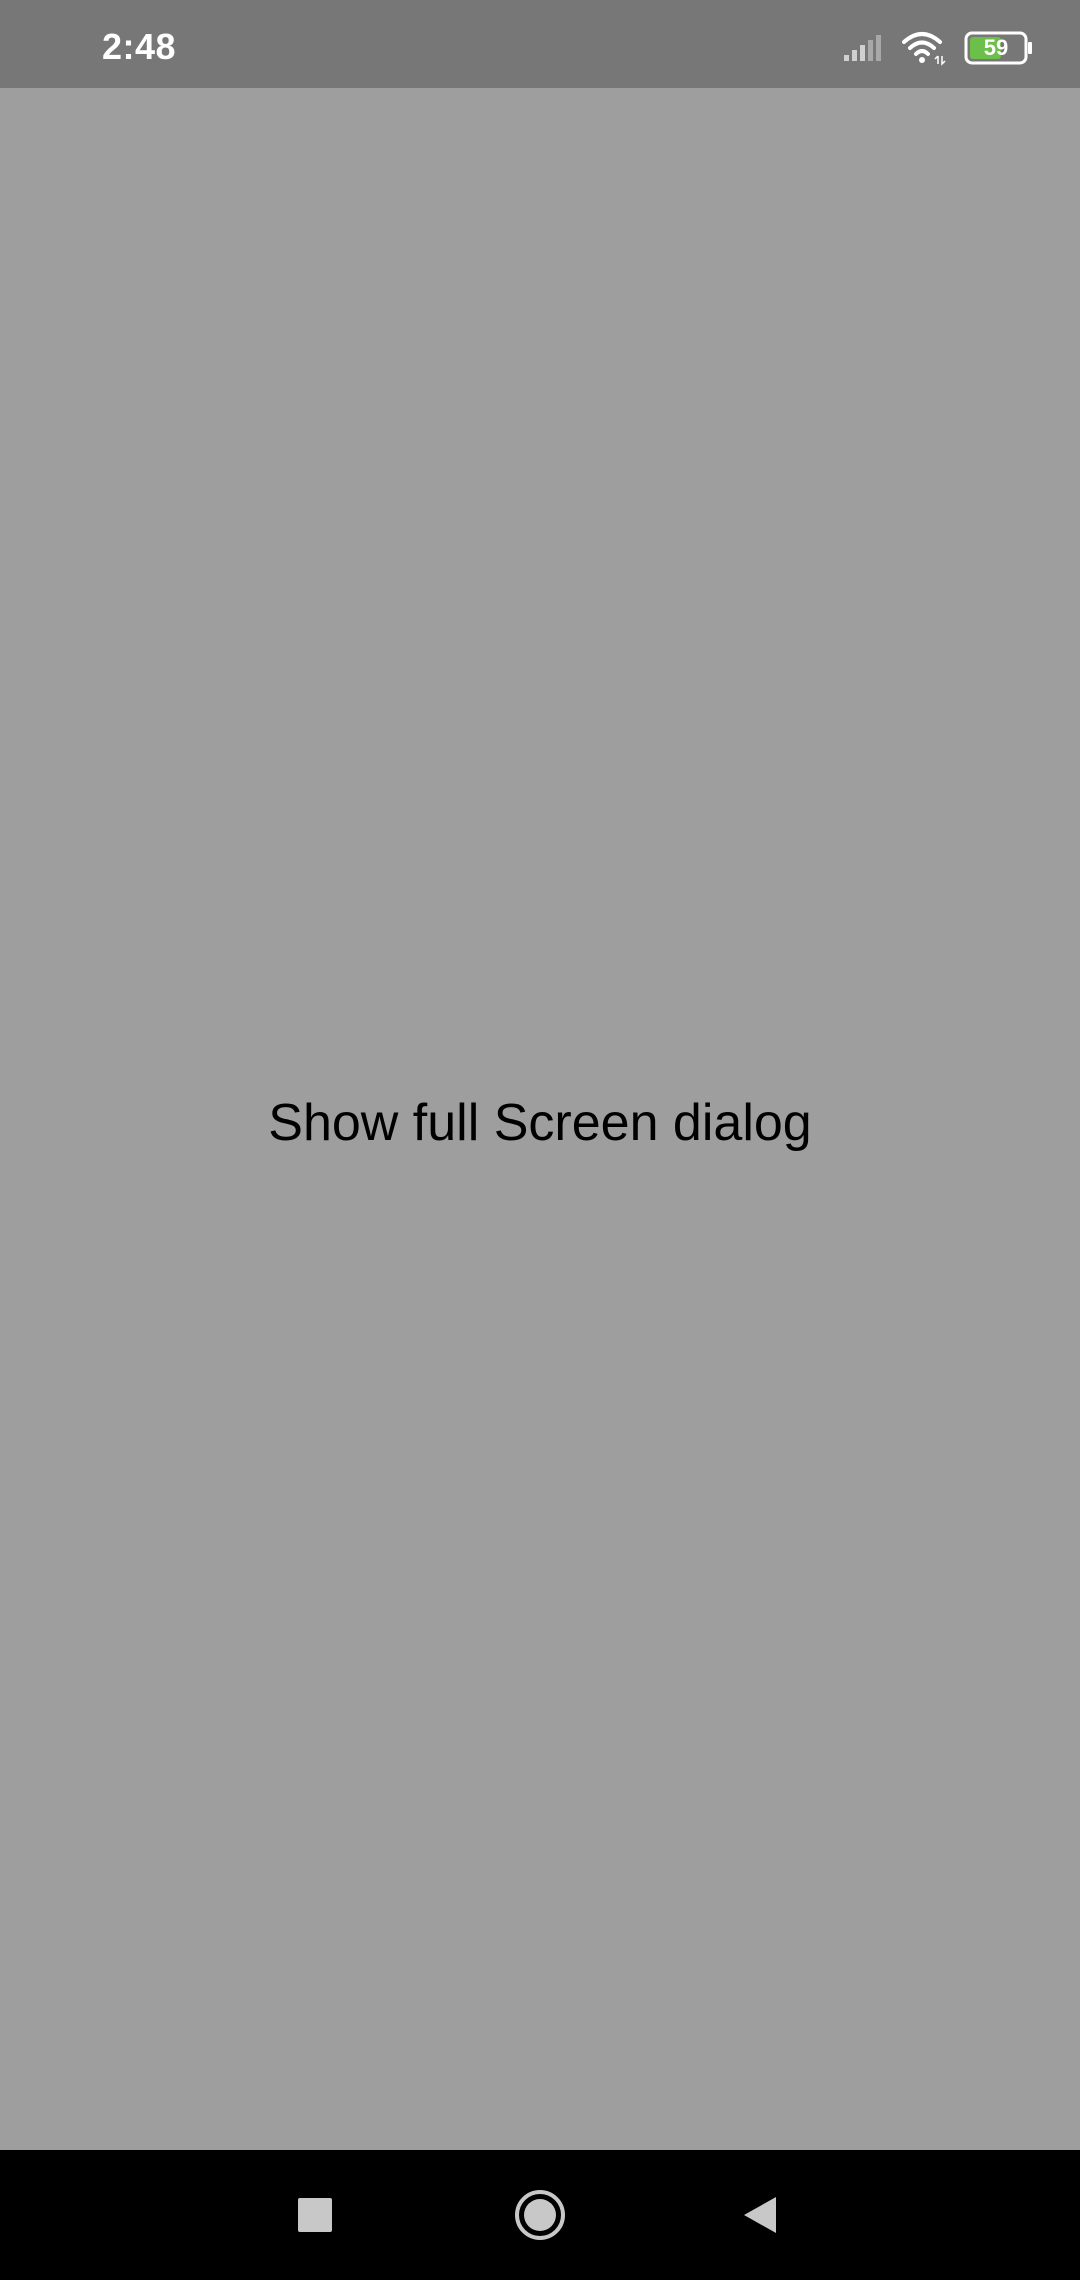  I want to click on back-icon, so click(760, 2215).